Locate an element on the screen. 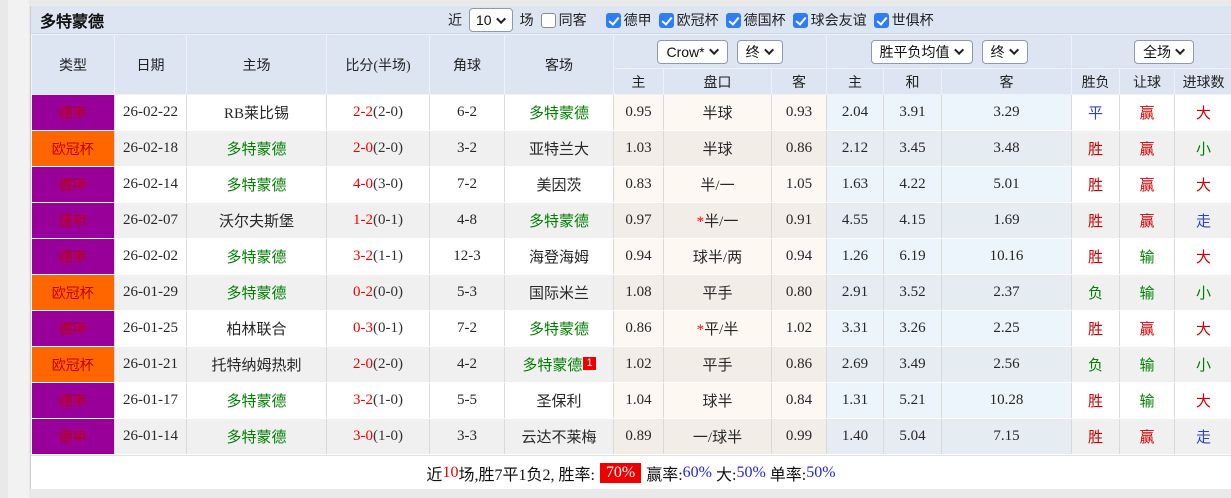 This screenshot has width=1231, height=498. page-left-gutter is located at coordinates (18, 249).